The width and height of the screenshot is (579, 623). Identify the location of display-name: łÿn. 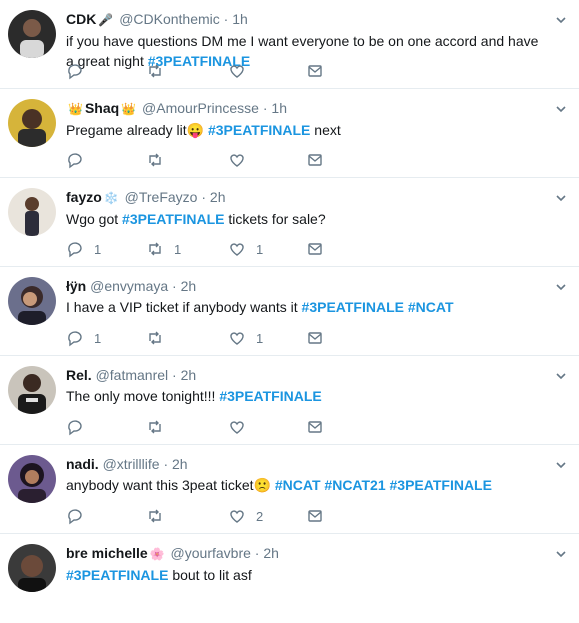
(76, 286).